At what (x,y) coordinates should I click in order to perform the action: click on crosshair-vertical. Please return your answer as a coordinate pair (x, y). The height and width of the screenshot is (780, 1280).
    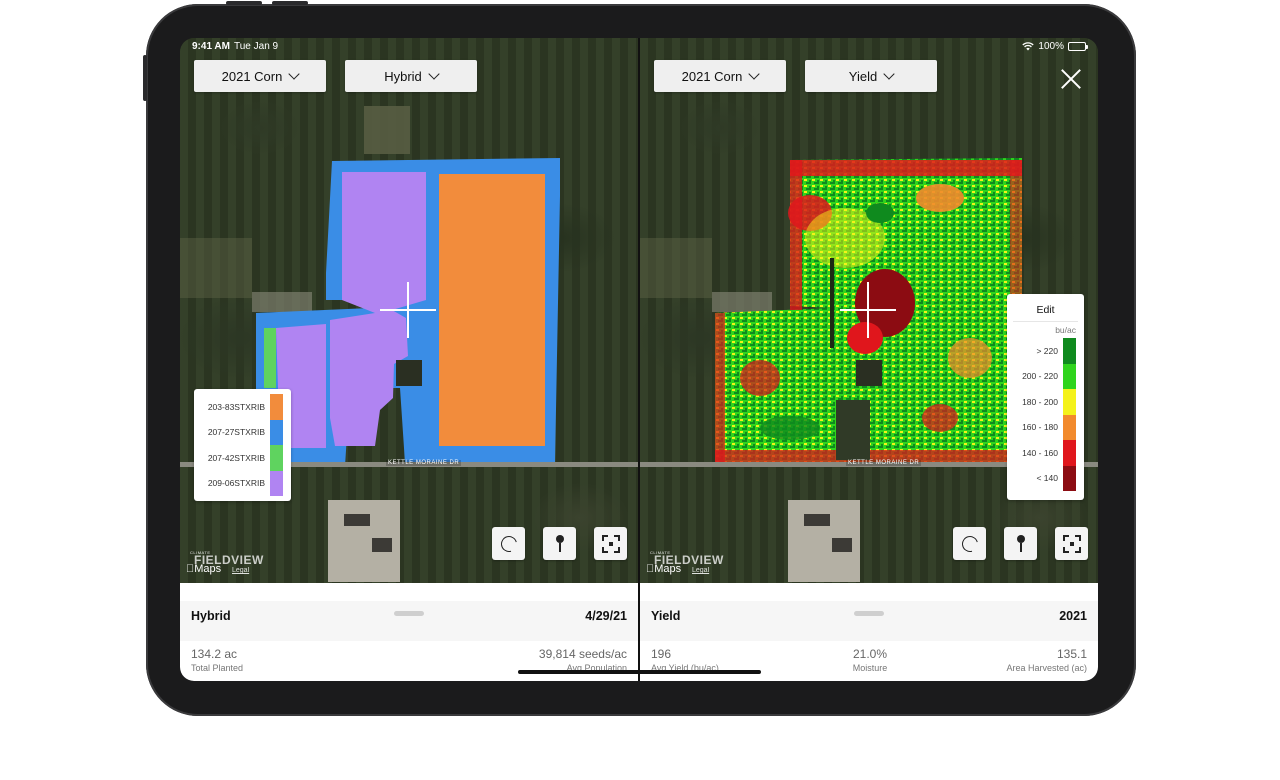
    Looking at the image, I should click on (868, 310).